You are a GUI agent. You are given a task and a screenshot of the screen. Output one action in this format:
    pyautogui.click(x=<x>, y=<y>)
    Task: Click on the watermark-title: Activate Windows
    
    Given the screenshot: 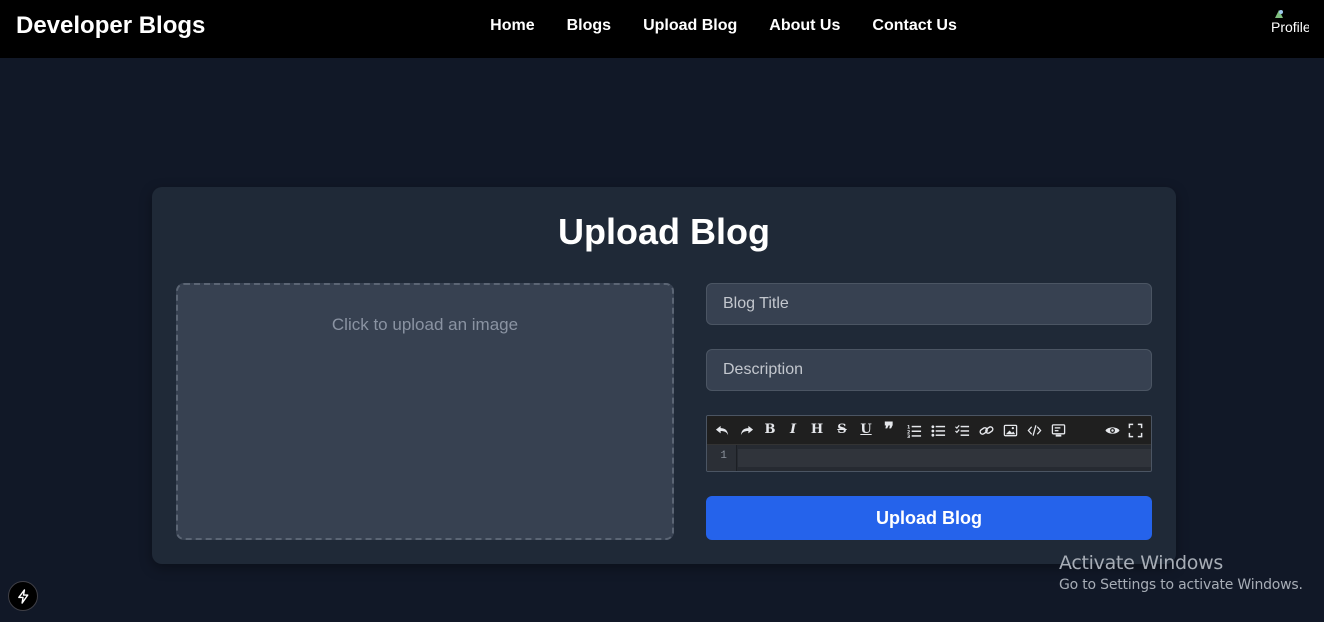 What is the action you would take?
    pyautogui.click(x=1141, y=563)
    